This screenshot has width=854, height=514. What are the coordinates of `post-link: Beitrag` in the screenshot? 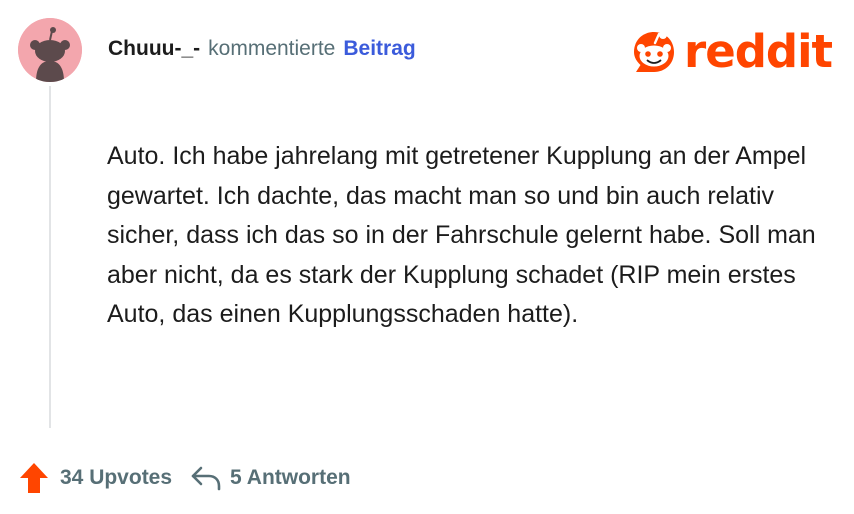 It's located at (379, 49).